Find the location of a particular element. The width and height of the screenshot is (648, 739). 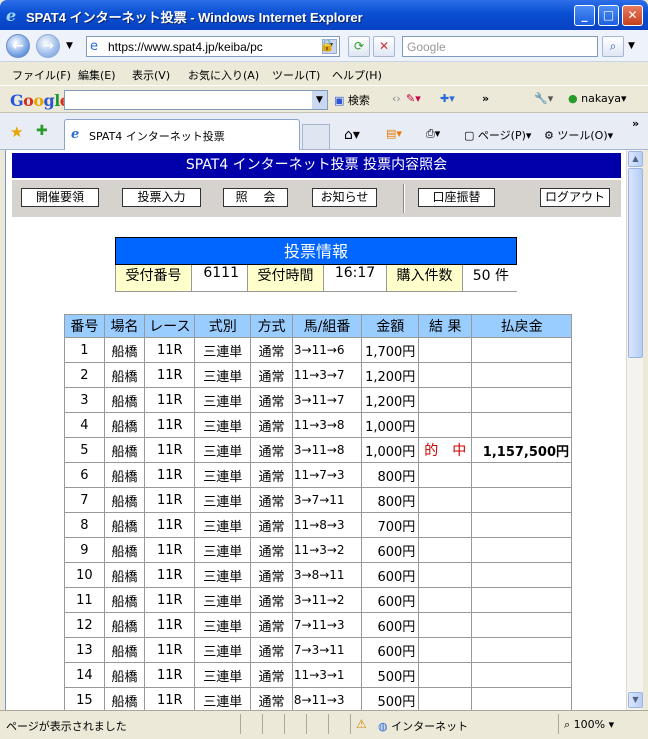

search-options-icon: ▼ is located at coordinates (631, 46).